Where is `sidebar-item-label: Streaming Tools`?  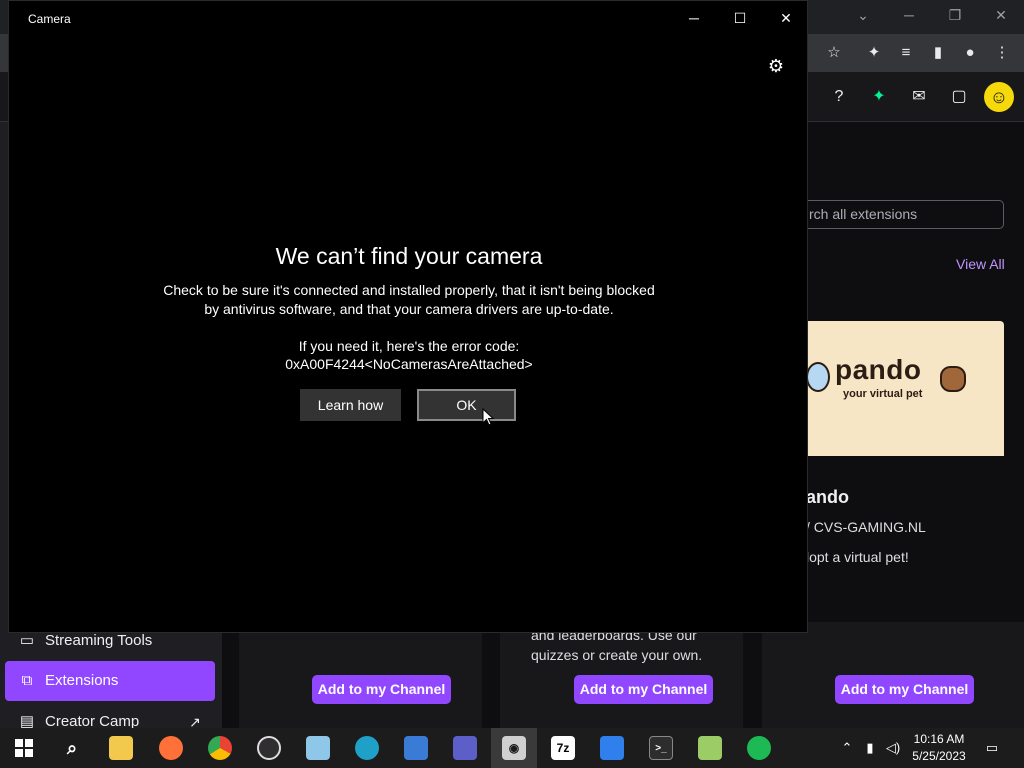 sidebar-item-label: Streaming Tools is located at coordinates (99, 640).